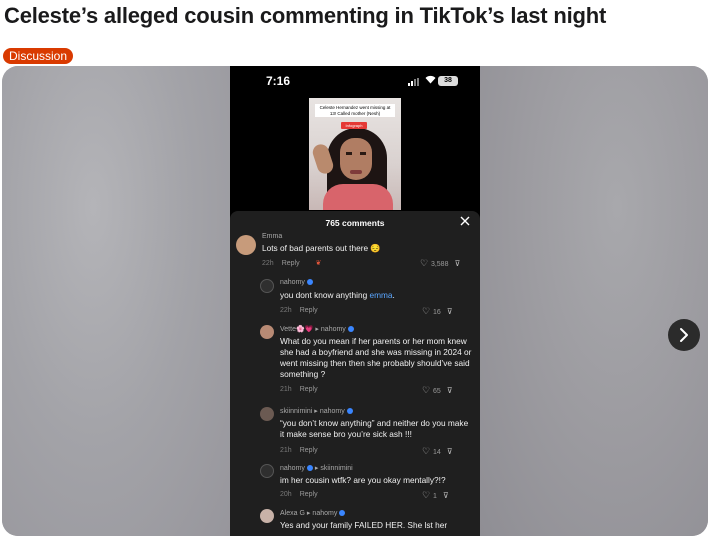 The width and height of the screenshot is (723, 536). I want to click on comment-username: Alexa G ▸ nahomy, so click(313, 513).